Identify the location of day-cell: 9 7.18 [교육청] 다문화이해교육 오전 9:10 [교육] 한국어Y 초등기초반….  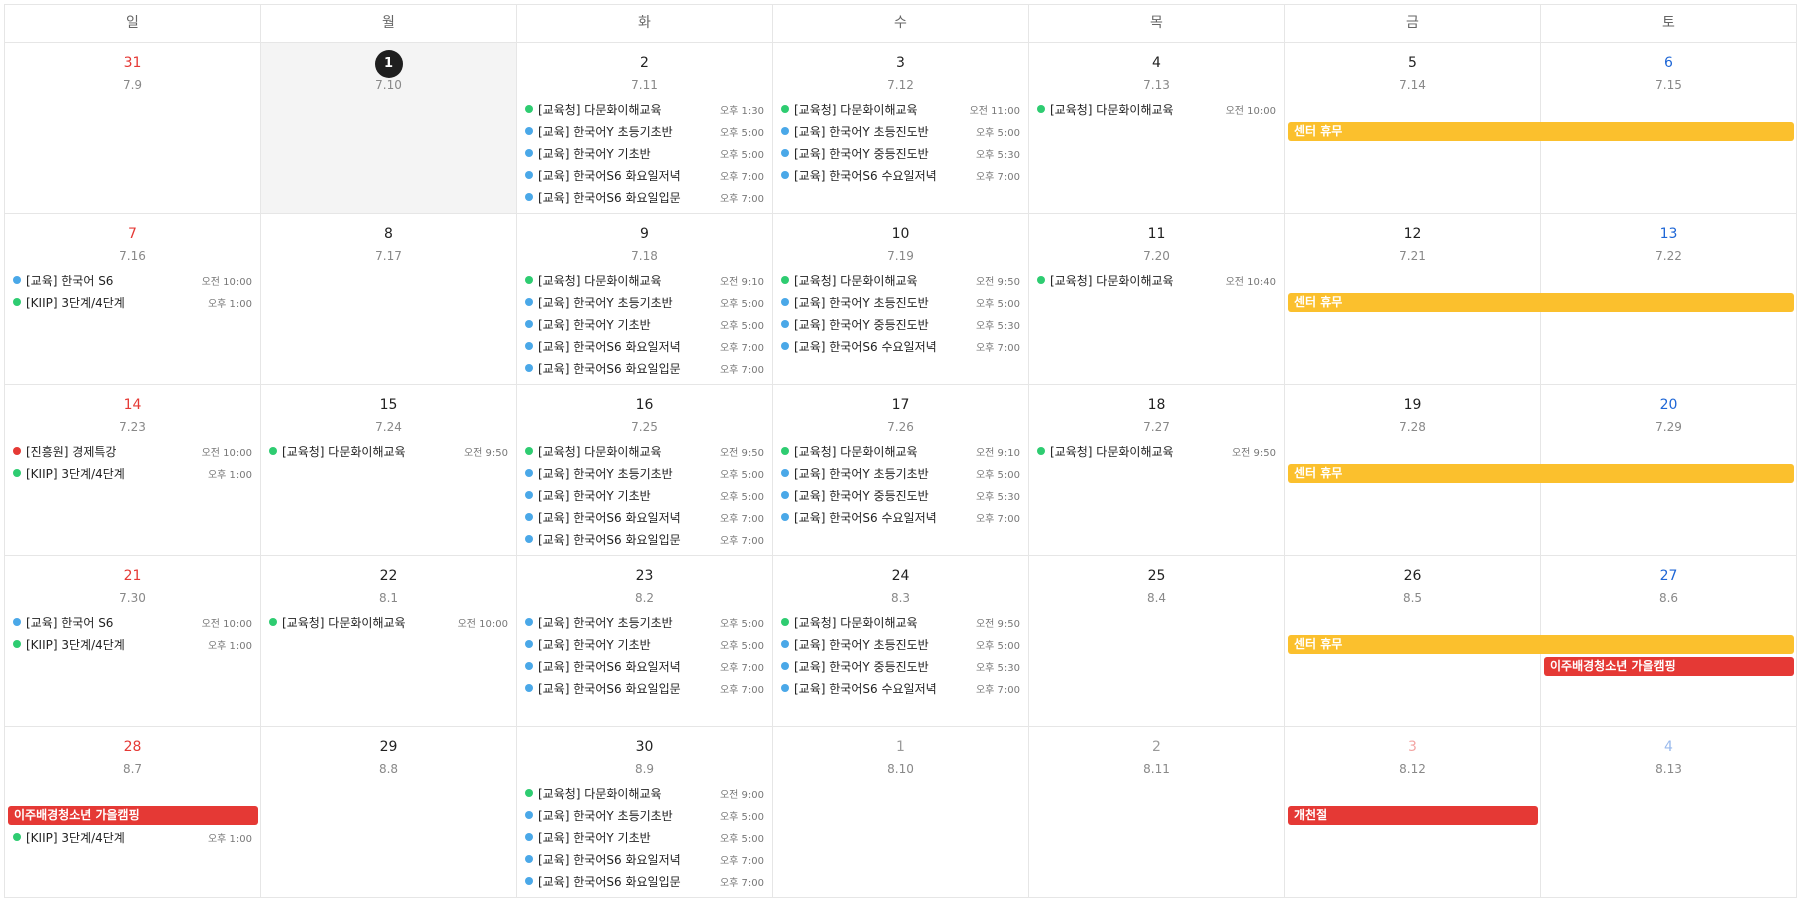
(645, 299).